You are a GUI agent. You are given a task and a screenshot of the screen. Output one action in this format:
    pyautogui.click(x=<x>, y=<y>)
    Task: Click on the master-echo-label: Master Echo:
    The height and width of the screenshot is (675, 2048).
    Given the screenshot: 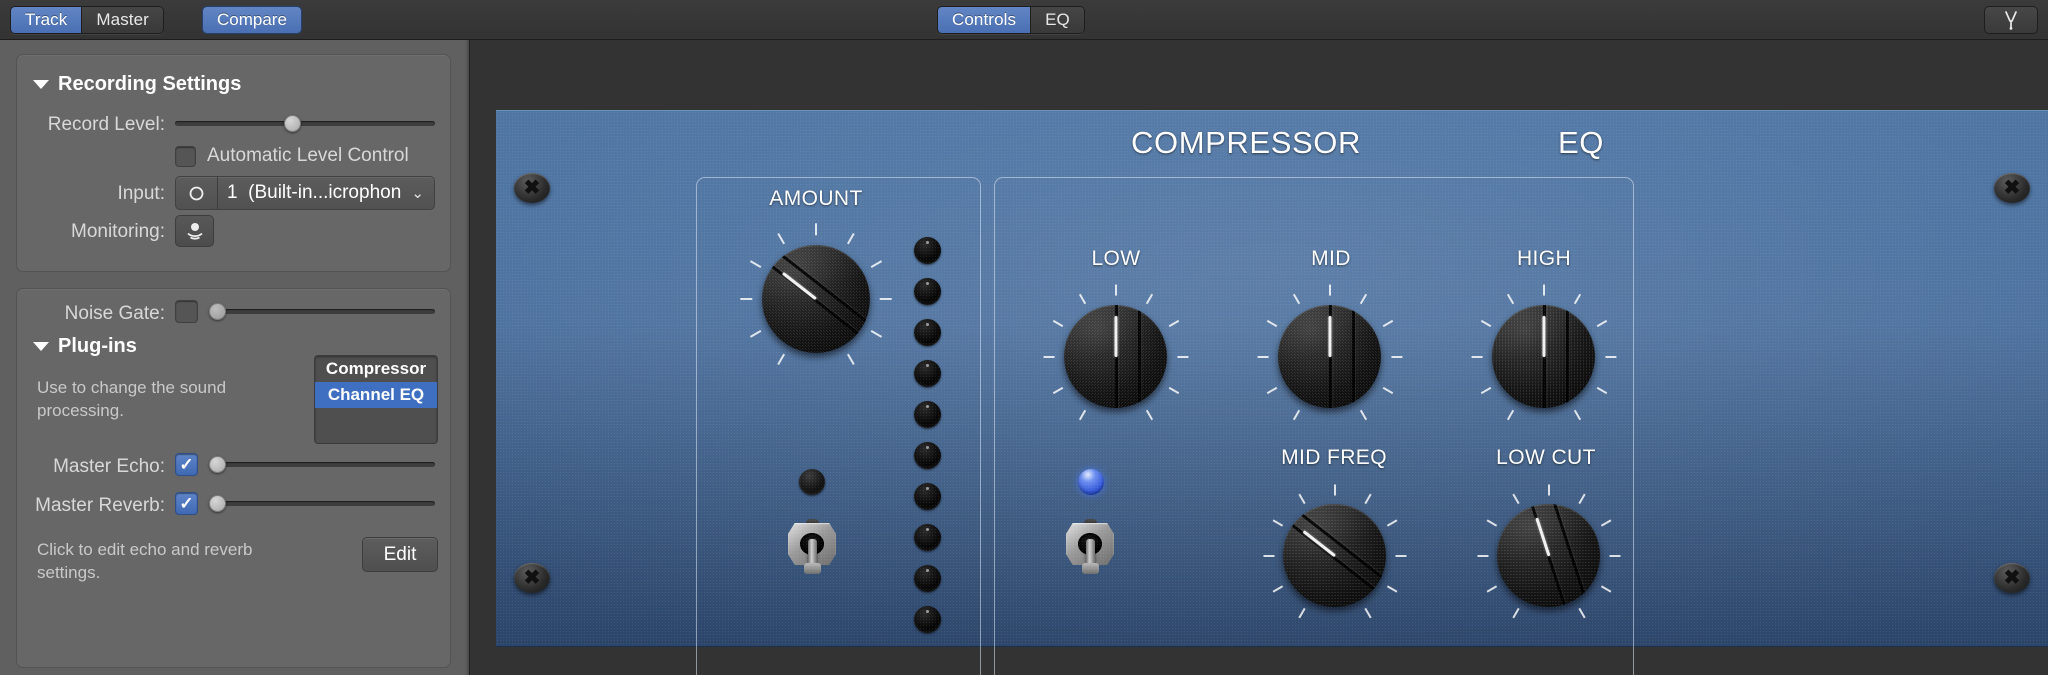 What is the action you would take?
    pyautogui.click(x=109, y=466)
    